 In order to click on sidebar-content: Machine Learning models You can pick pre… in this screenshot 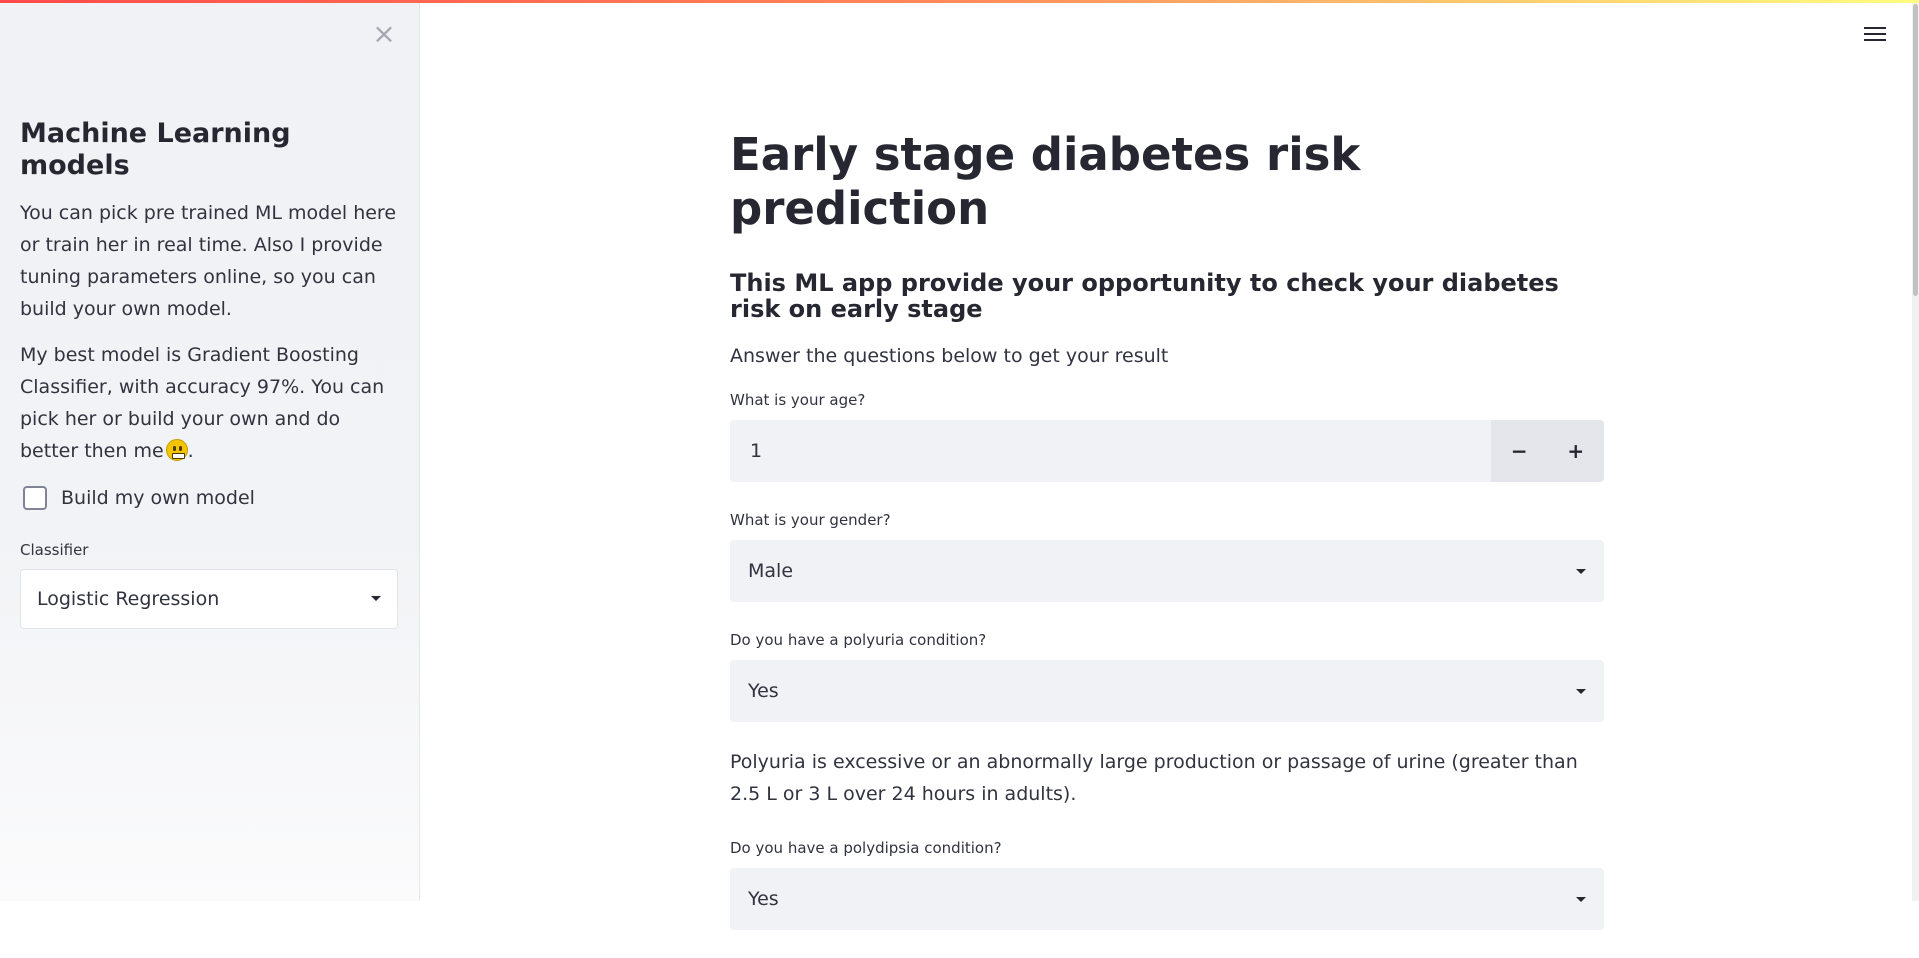, I will do `click(210, 373)`.